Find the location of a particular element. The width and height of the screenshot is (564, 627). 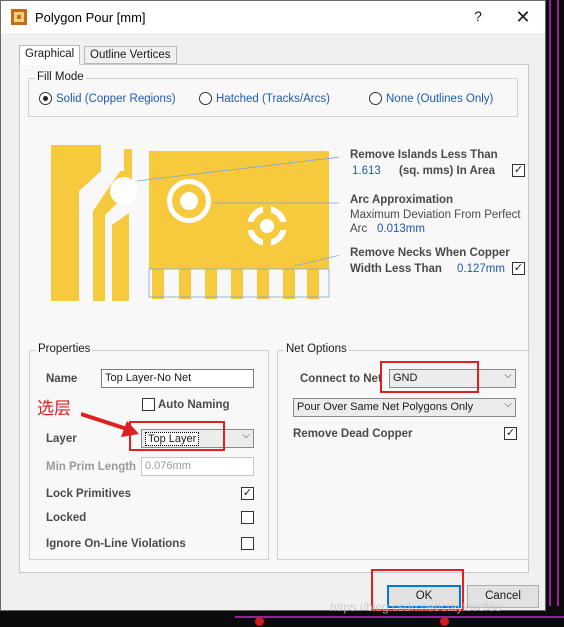

name-input: Top Layer-No Net is located at coordinates (177, 378).